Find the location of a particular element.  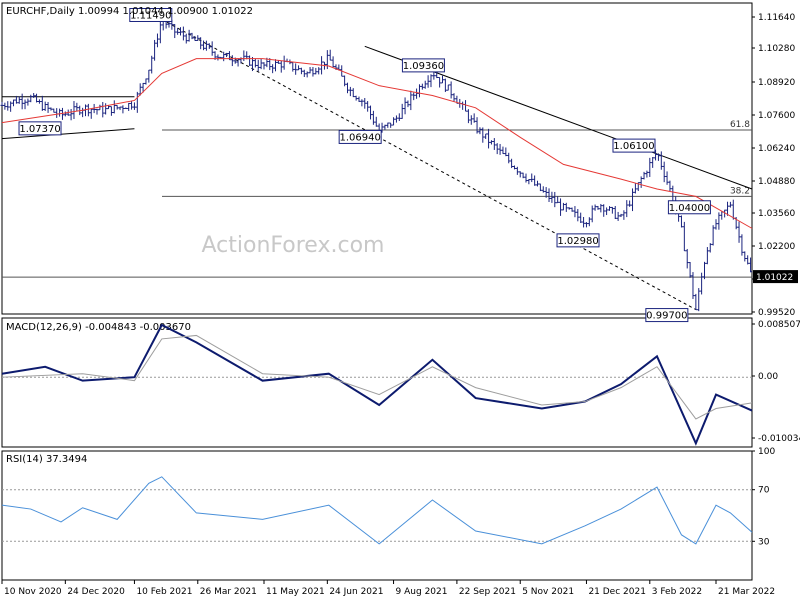

price-annotation-label: 1.09360 is located at coordinates (423, 66).